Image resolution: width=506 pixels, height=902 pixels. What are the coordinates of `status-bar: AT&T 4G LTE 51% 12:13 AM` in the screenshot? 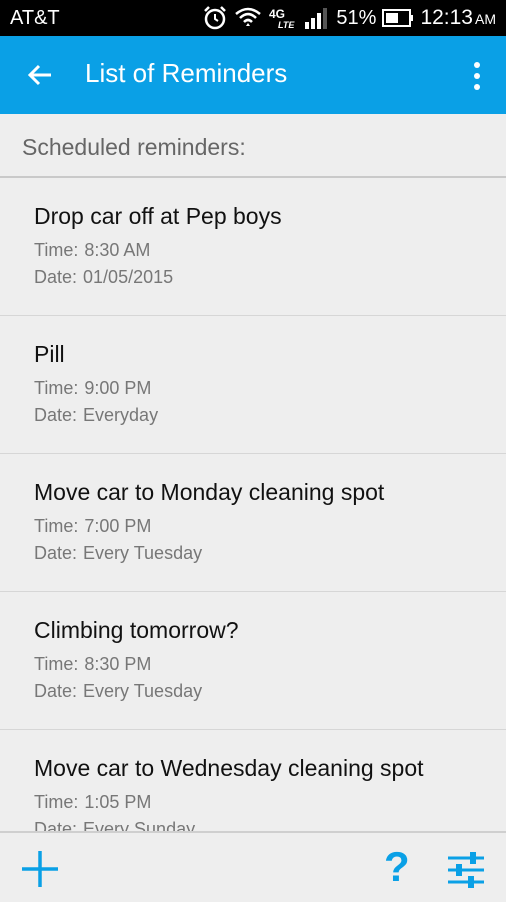 It's located at (253, 18).